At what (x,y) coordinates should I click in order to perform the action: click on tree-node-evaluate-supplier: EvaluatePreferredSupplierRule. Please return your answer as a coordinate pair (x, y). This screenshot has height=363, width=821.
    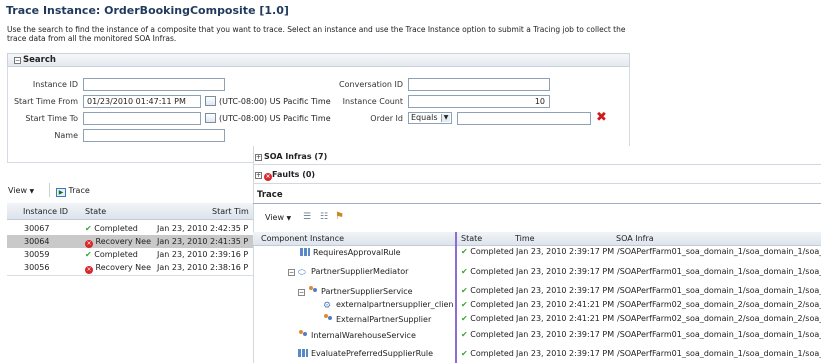
    Looking at the image, I should click on (365, 353).